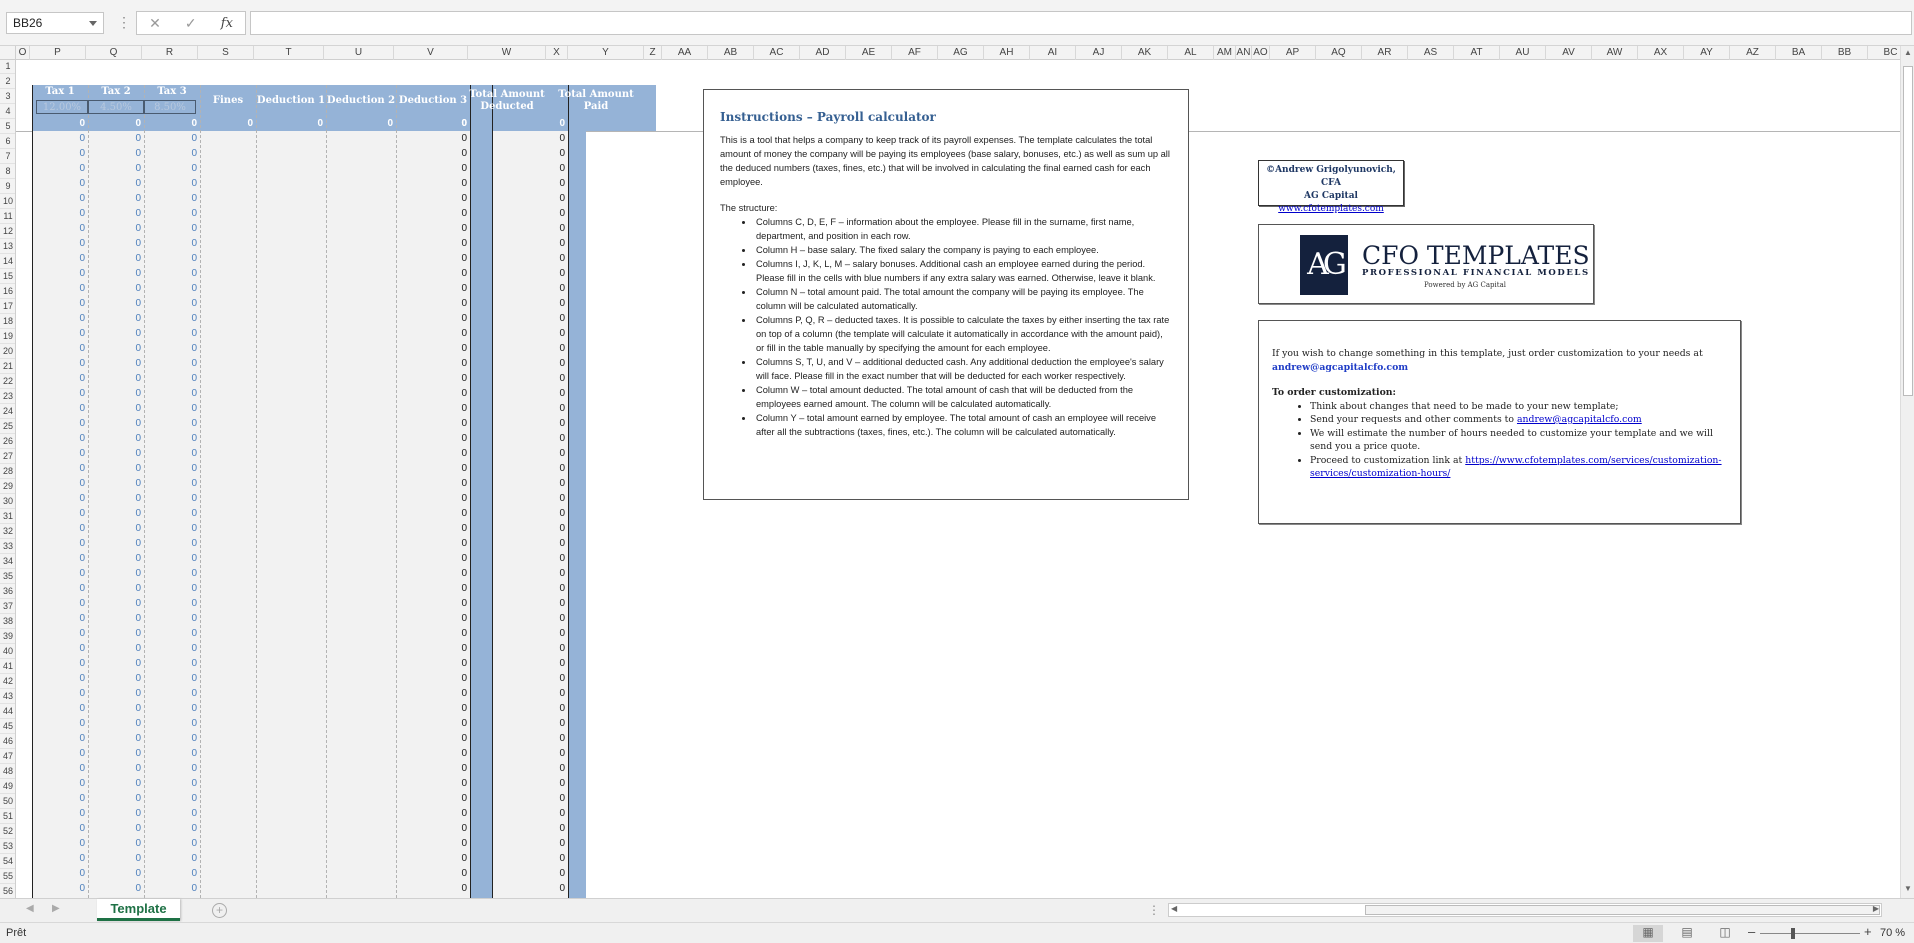  Describe the element at coordinates (1007, 53) in the screenshot. I see `column-header-ah: AH` at that location.